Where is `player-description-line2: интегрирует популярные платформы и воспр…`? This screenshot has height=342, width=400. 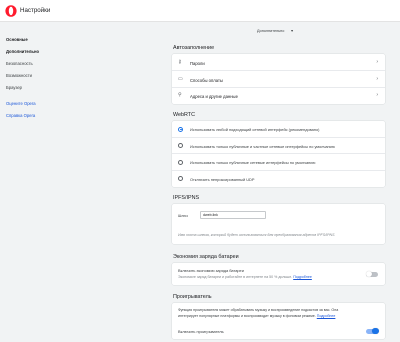
player-description-line2: интегрирует популярные платформы и воспр… is located at coordinates (256, 316).